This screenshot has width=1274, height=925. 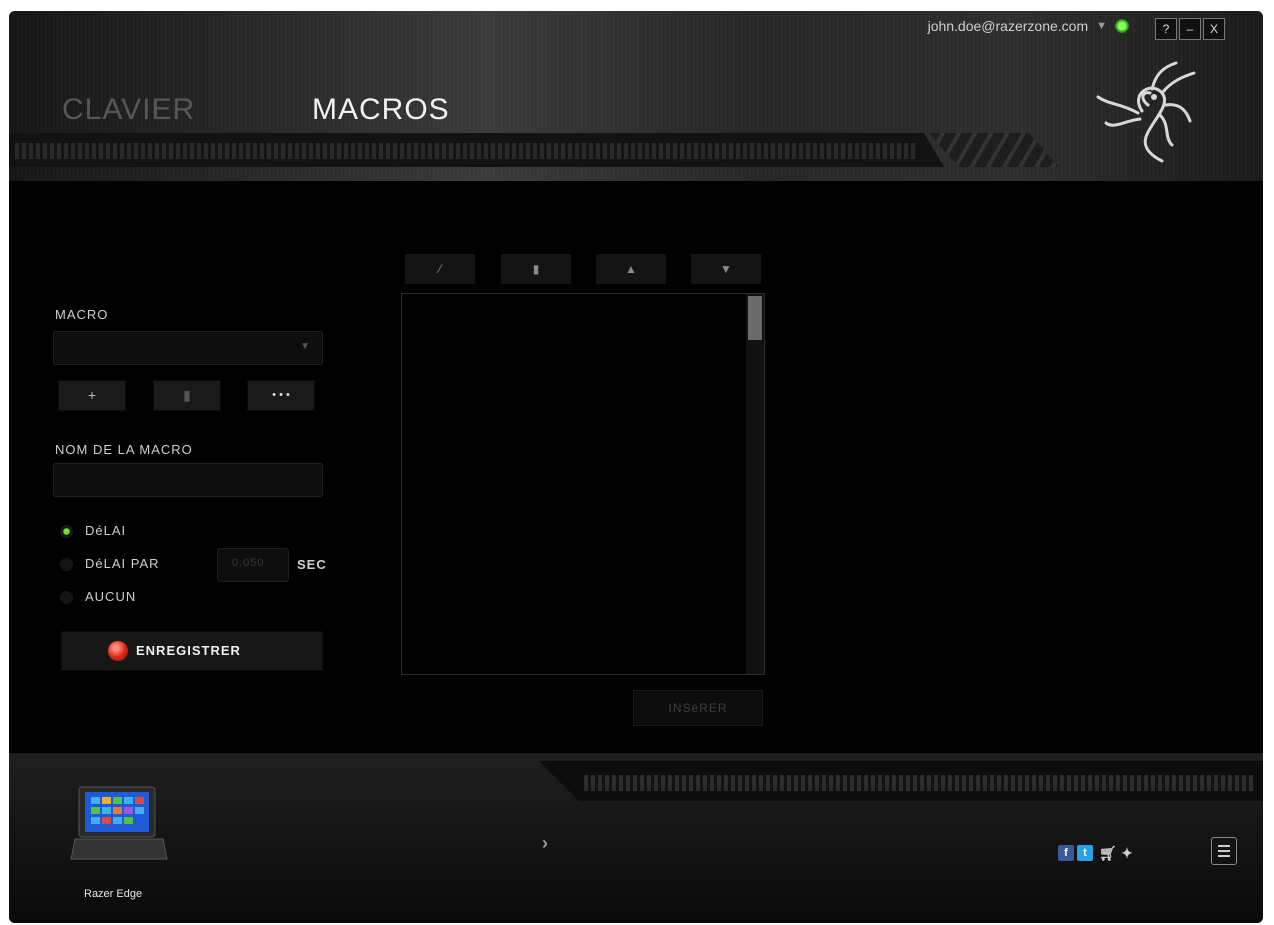 What do you see at coordinates (188, 650) in the screenshot?
I see `record-label: ENREGISTRER` at bounding box center [188, 650].